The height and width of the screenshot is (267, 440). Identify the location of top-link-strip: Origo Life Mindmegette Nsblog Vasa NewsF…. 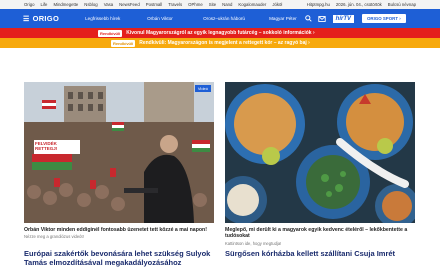
(220, 4).